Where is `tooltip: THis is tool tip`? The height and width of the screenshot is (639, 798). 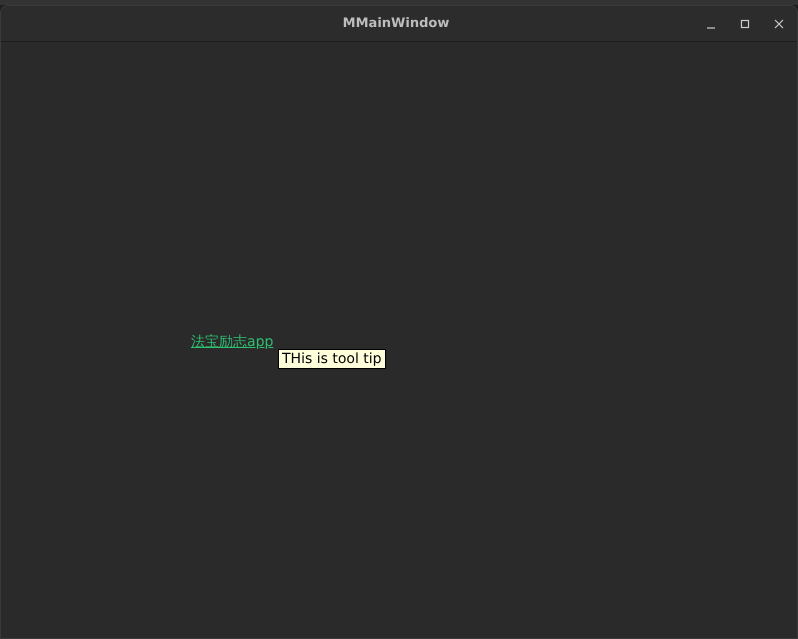 tooltip: THis is tool tip is located at coordinates (332, 359).